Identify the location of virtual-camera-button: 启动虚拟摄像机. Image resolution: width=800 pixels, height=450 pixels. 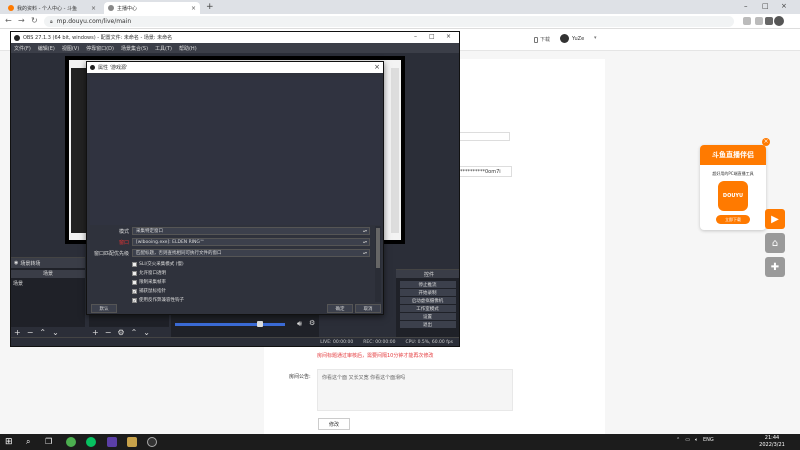
(427, 300).